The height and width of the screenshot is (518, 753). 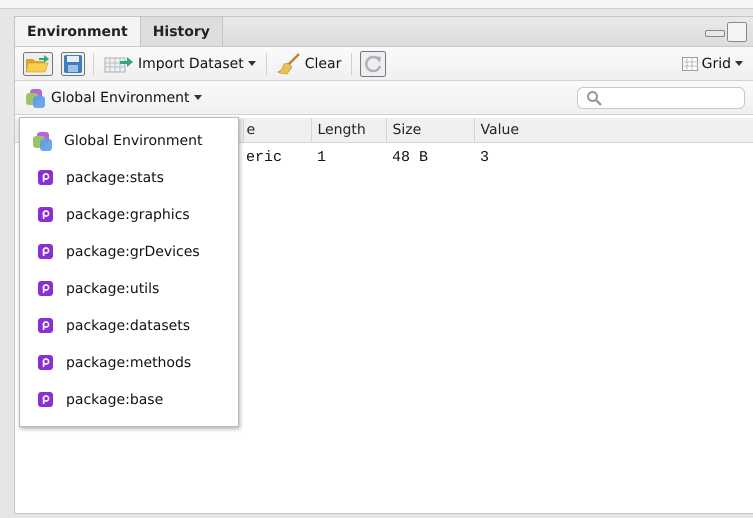 I want to click on column-header: Size, so click(x=430, y=130).